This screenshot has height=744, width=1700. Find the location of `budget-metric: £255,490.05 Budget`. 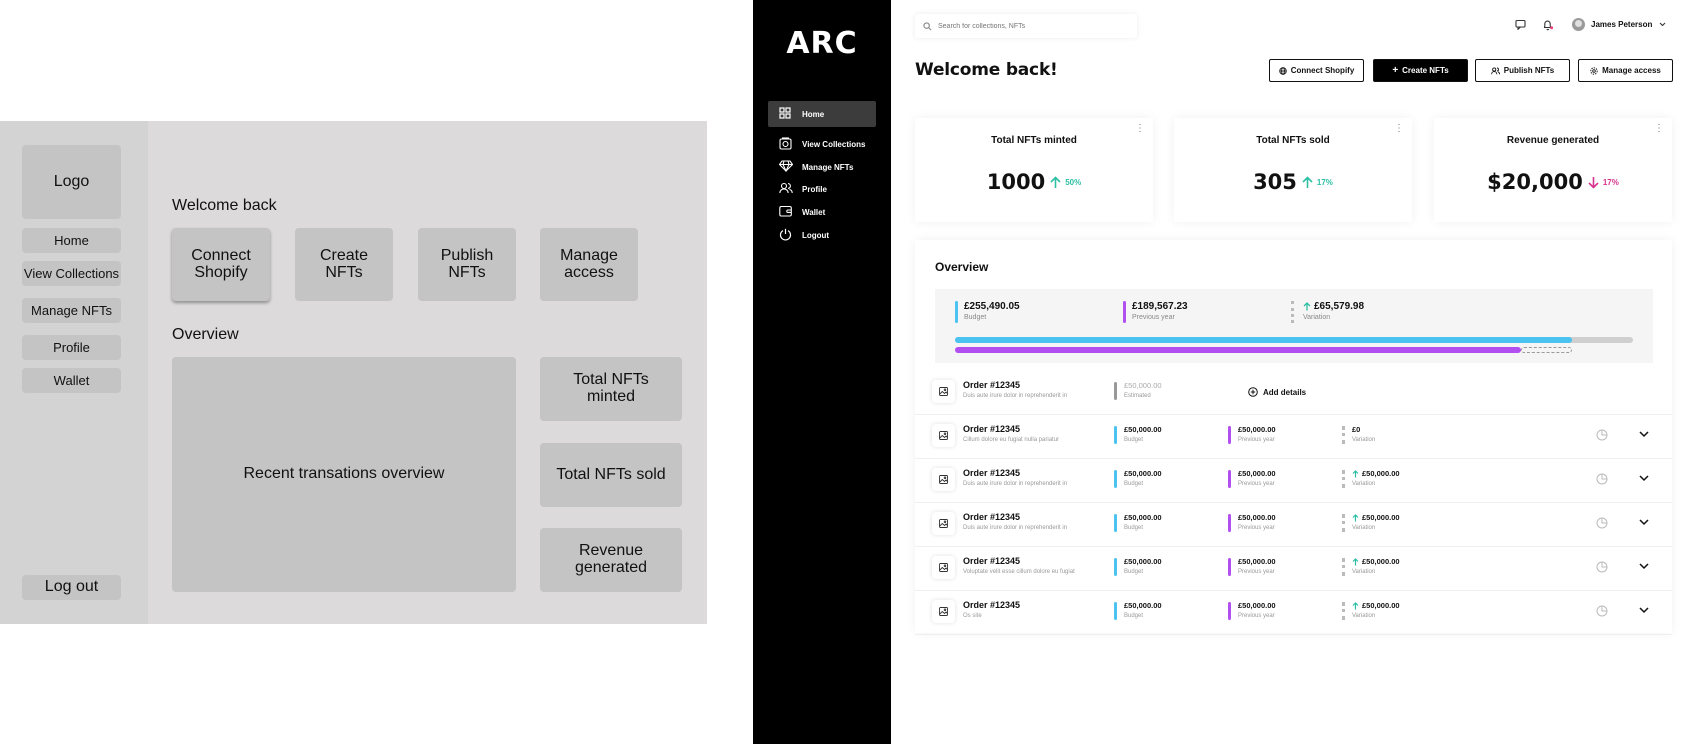

budget-metric: £255,490.05 Budget is located at coordinates (987, 312).